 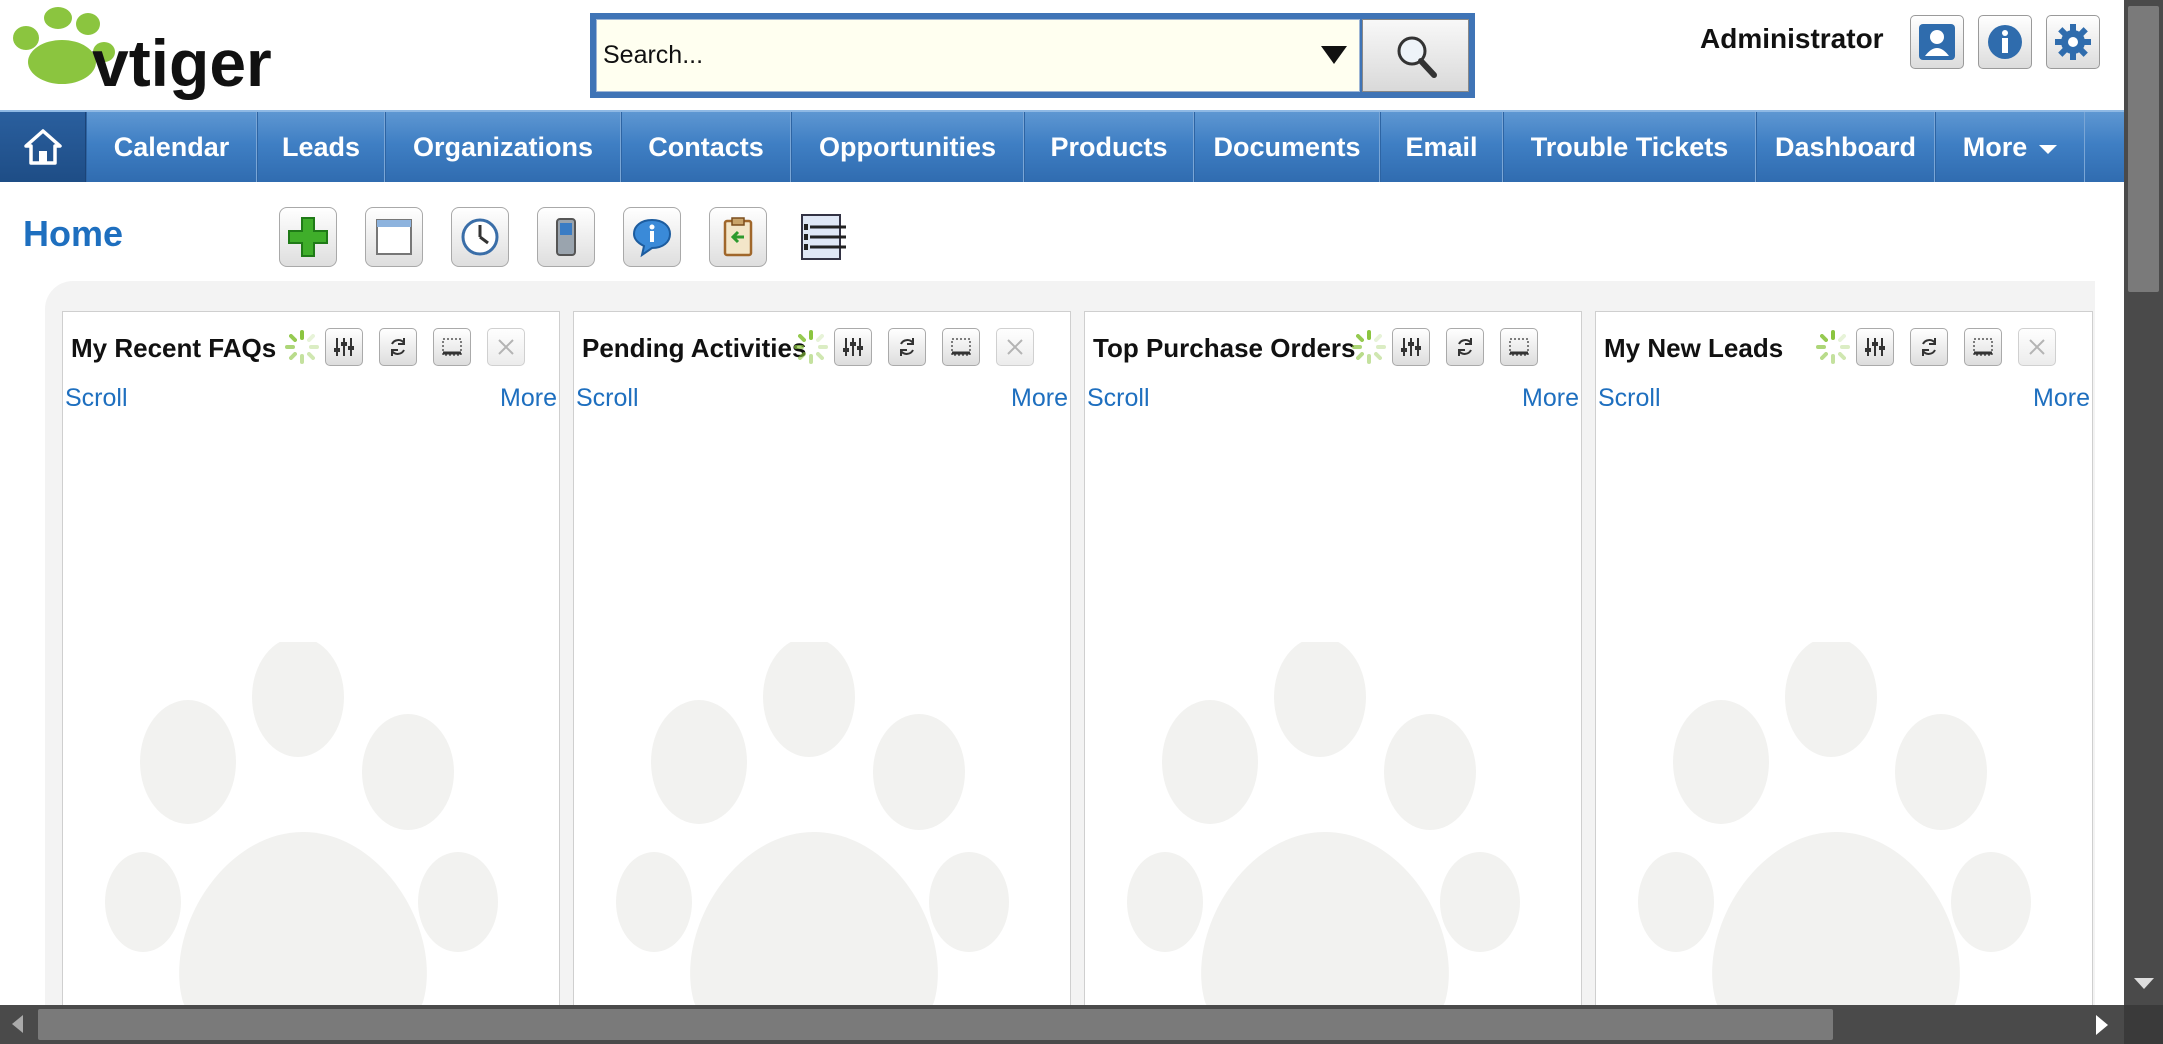 I want to click on nav-calendar: Calendar, so click(x=171, y=147).